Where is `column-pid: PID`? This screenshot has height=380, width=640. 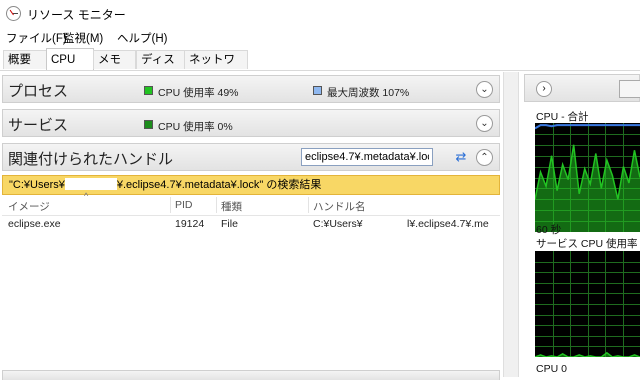
column-pid: PID is located at coordinates (184, 205).